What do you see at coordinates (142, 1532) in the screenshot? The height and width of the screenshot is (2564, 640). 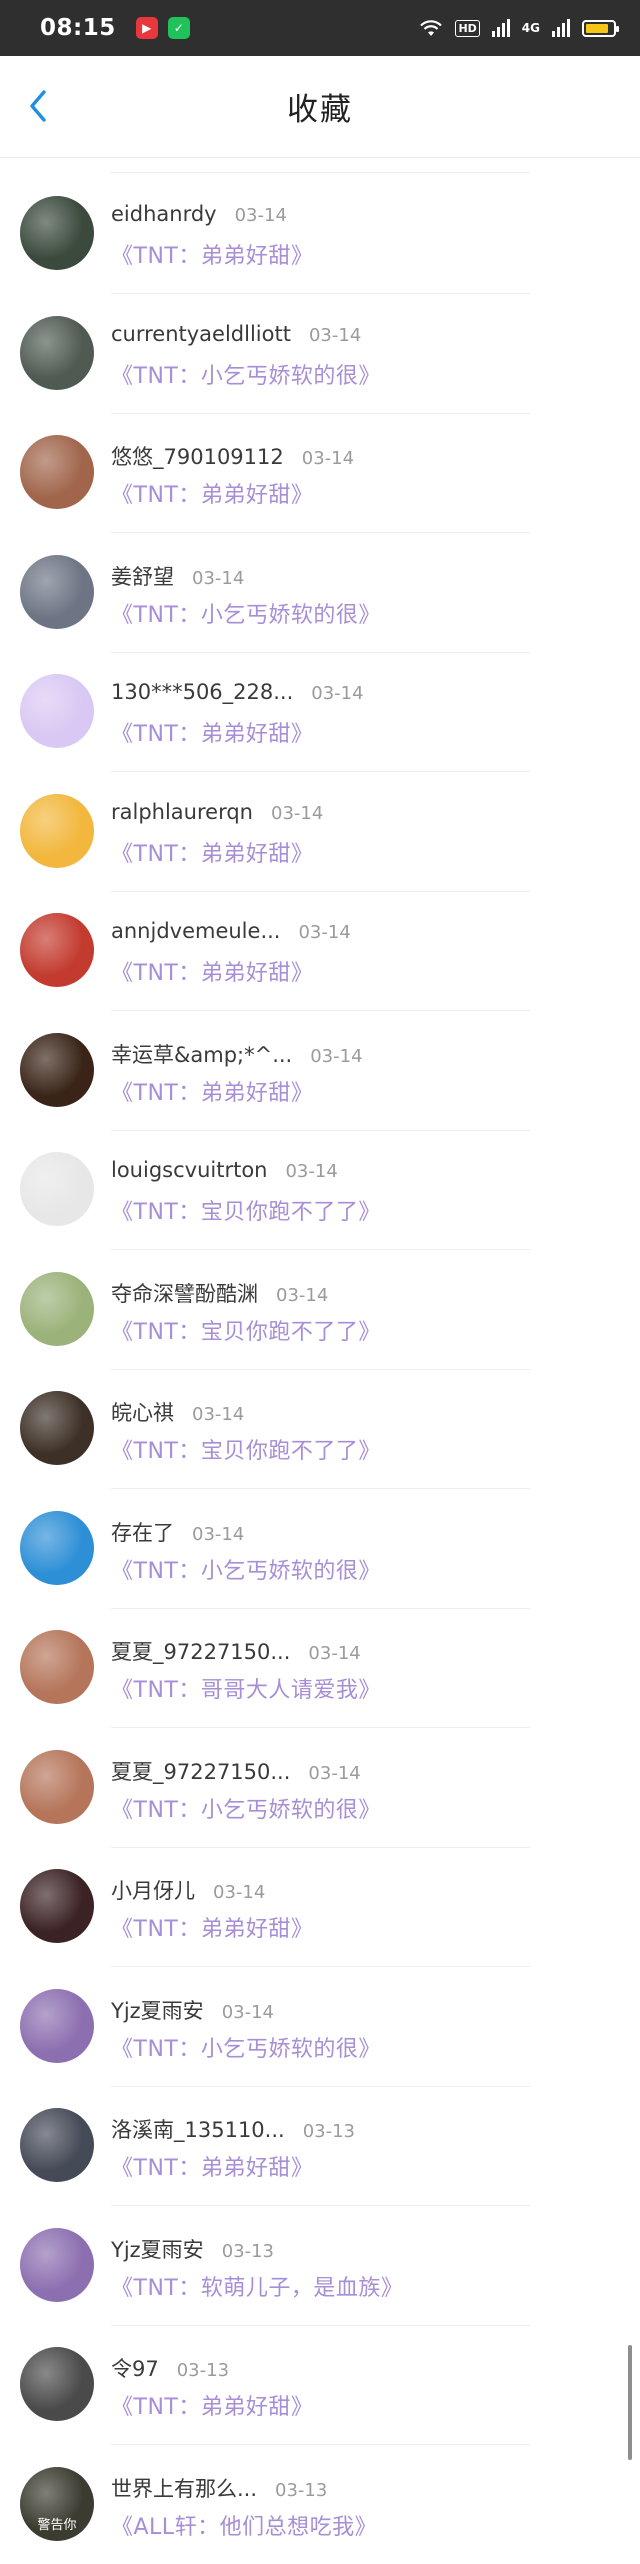 I see `user-name: 存在了` at bounding box center [142, 1532].